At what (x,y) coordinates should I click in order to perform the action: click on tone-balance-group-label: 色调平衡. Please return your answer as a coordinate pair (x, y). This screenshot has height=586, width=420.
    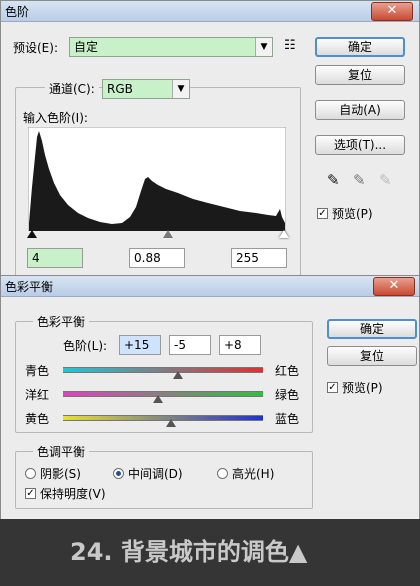
    Looking at the image, I should click on (61, 451).